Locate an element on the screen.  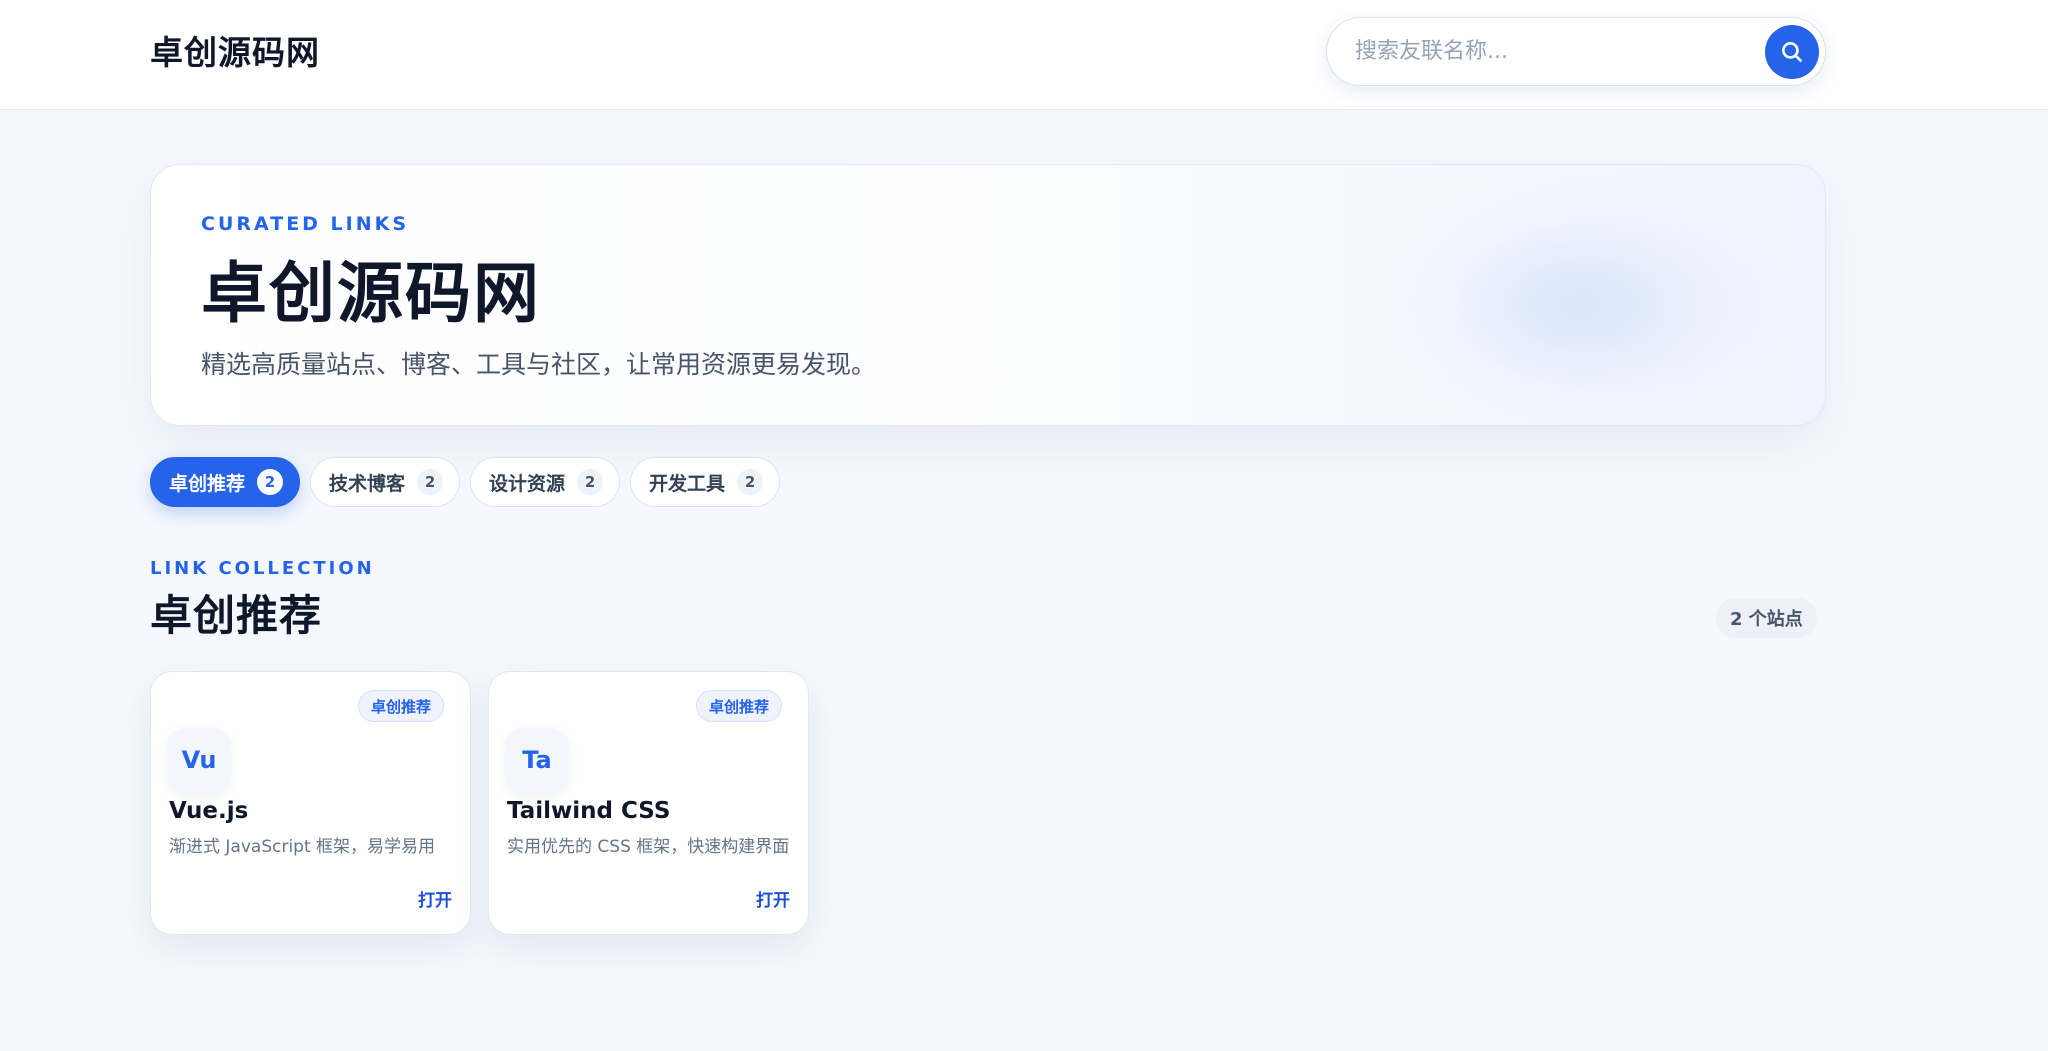
search-input is located at coordinates (1555, 51).